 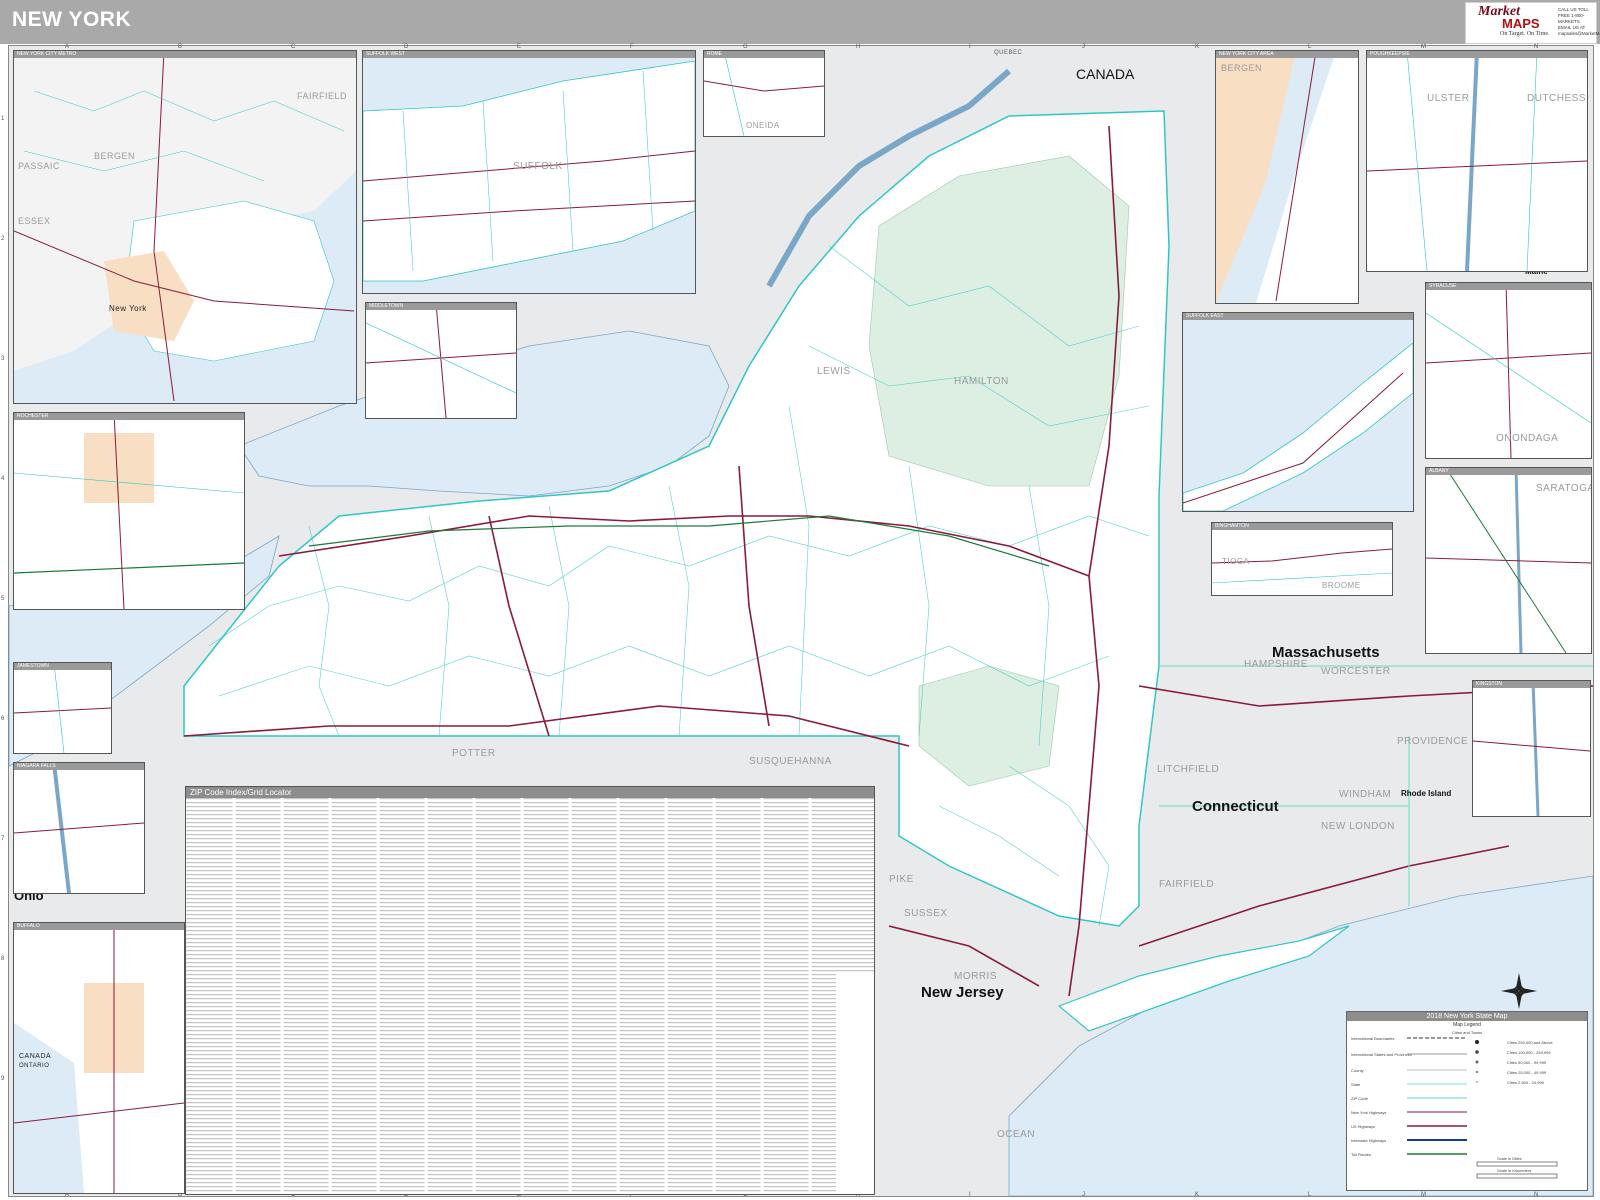 What do you see at coordinates (99, 1058) in the screenshot?
I see `inset-buffalo: BUFFALO CANADA ONTARIO` at bounding box center [99, 1058].